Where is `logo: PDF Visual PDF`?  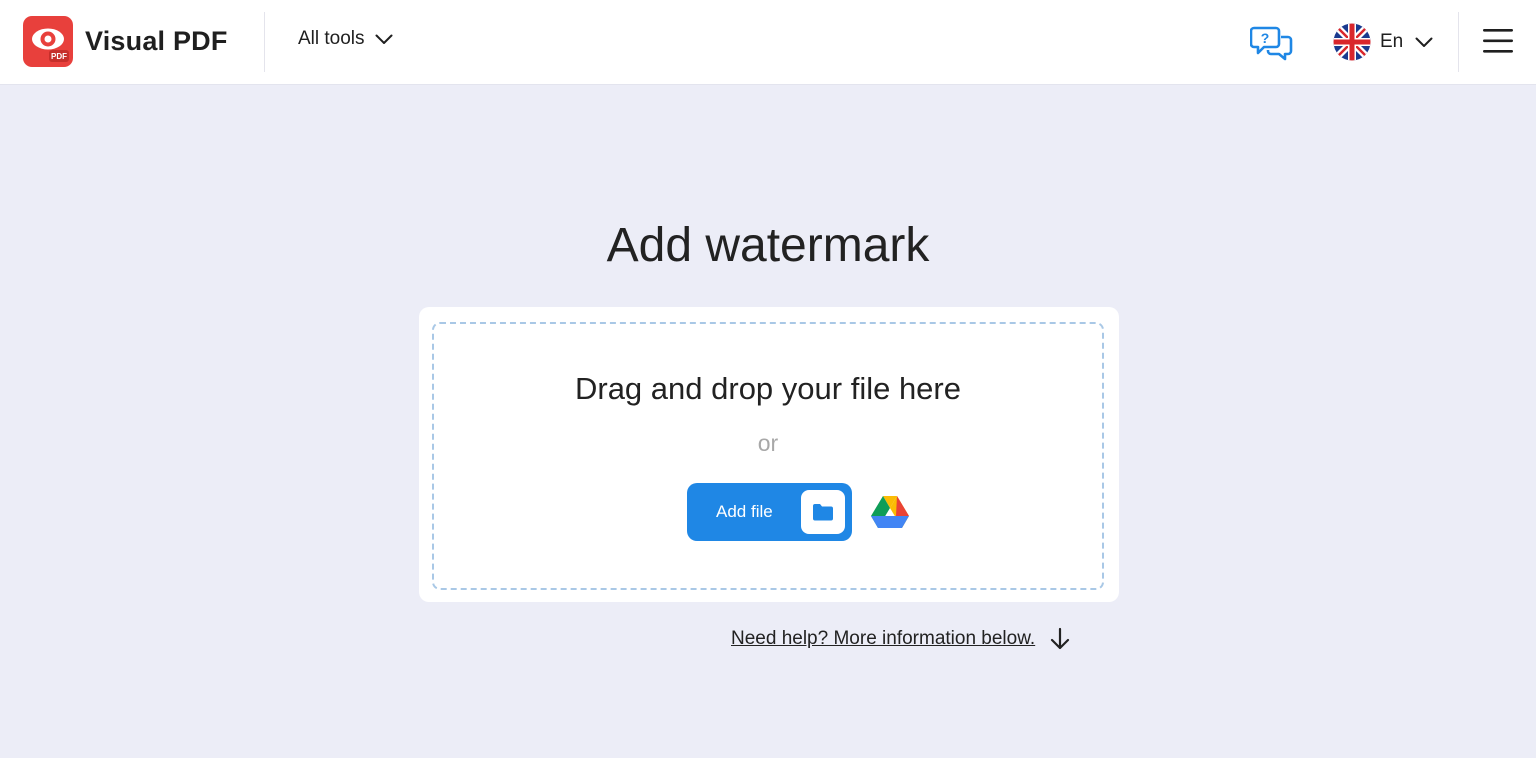
logo: PDF Visual PDF is located at coordinates (125, 41).